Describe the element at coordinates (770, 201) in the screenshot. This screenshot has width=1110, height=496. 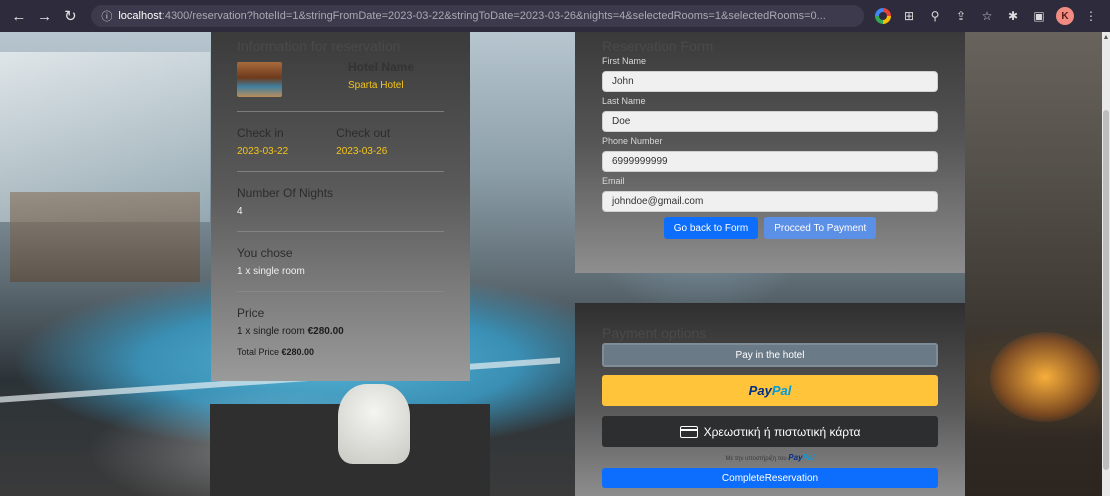
I see `email-field: johndoe@gmail.com` at that location.